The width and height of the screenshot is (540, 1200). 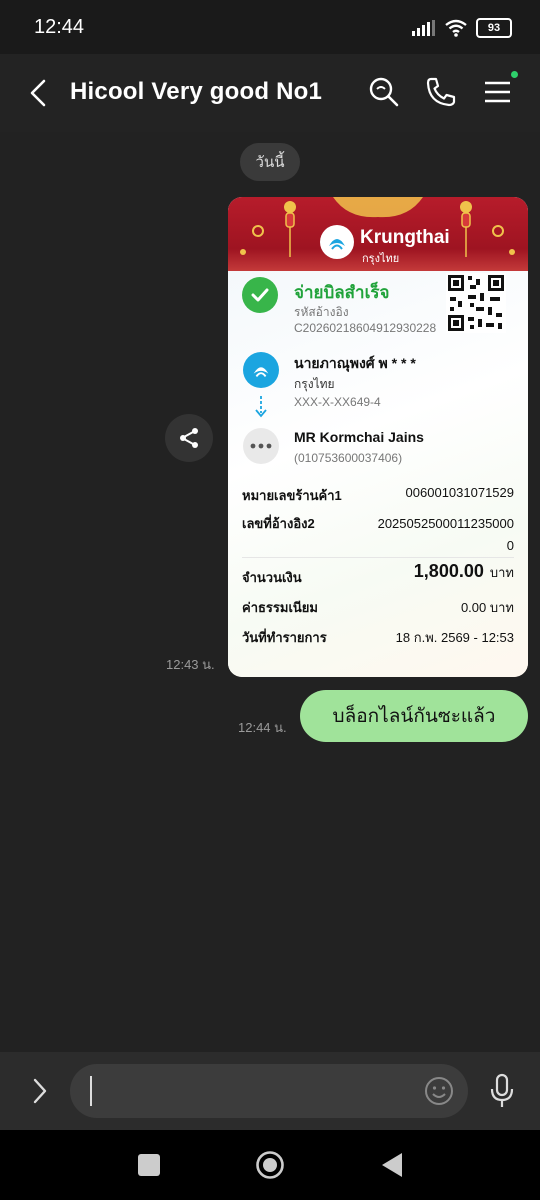 What do you see at coordinates (445, 534) in the screenshot?
I see `row-value: 20250525000112350000` at bounding box center [445, 534].